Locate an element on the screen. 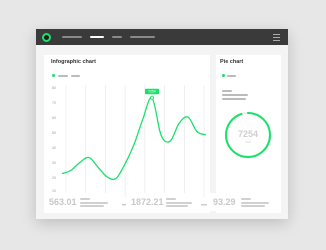 This screenshot has height=250, width=326. pie-chart-title: Pie chart is located at coordinates (232, 62).